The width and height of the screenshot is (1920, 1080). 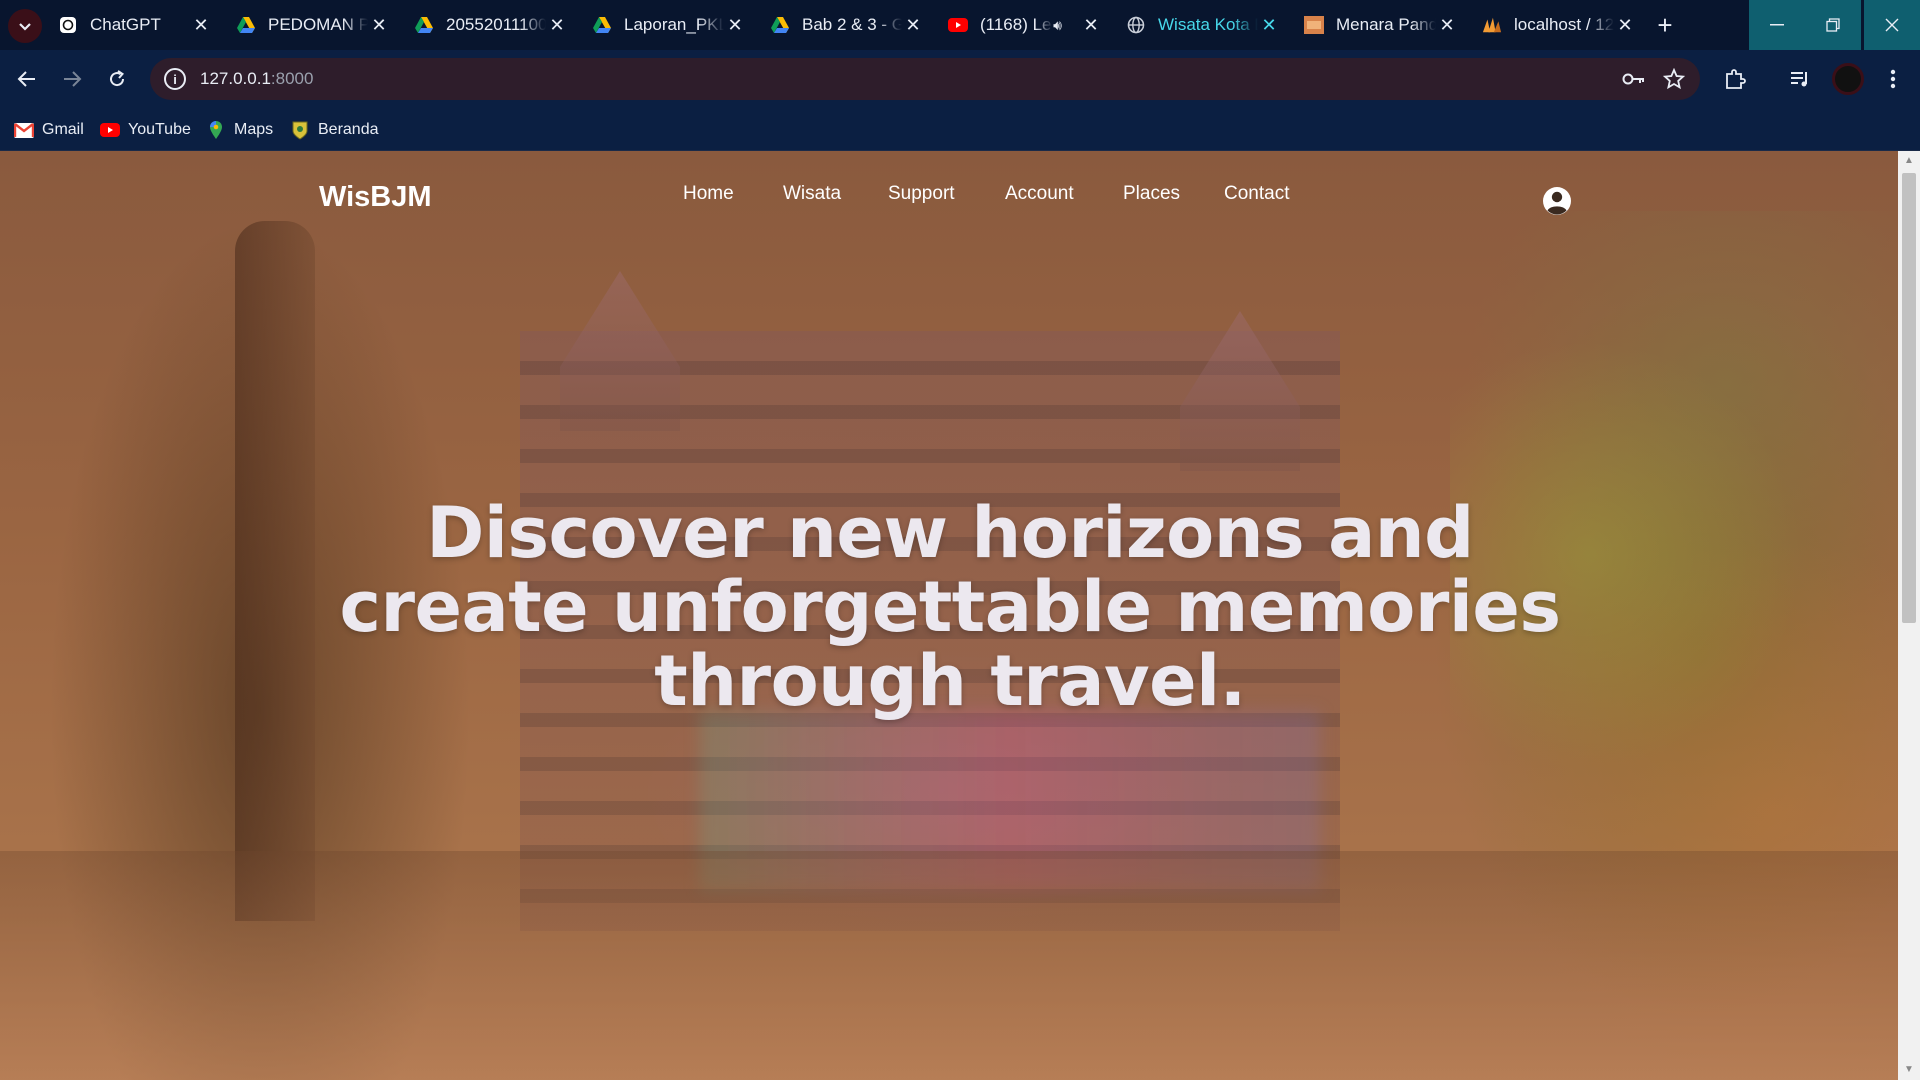 What do you see at coordinates (1386, 24) in the screenshot?
I see `tab-title: Menara Pand` at bounding box center [1386, 24].